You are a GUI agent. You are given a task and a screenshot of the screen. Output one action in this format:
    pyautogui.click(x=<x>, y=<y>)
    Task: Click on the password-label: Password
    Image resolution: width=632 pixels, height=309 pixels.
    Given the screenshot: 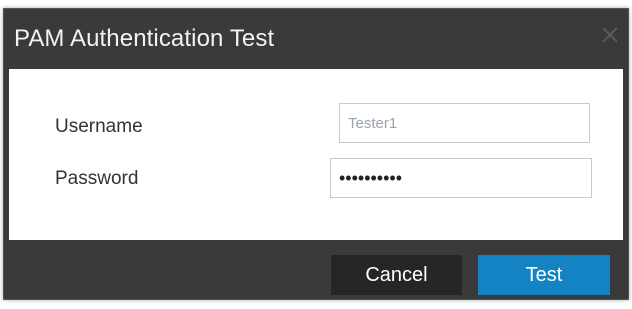 What is the action you would take?
    pyautogui.click(x=97, y=178)
    